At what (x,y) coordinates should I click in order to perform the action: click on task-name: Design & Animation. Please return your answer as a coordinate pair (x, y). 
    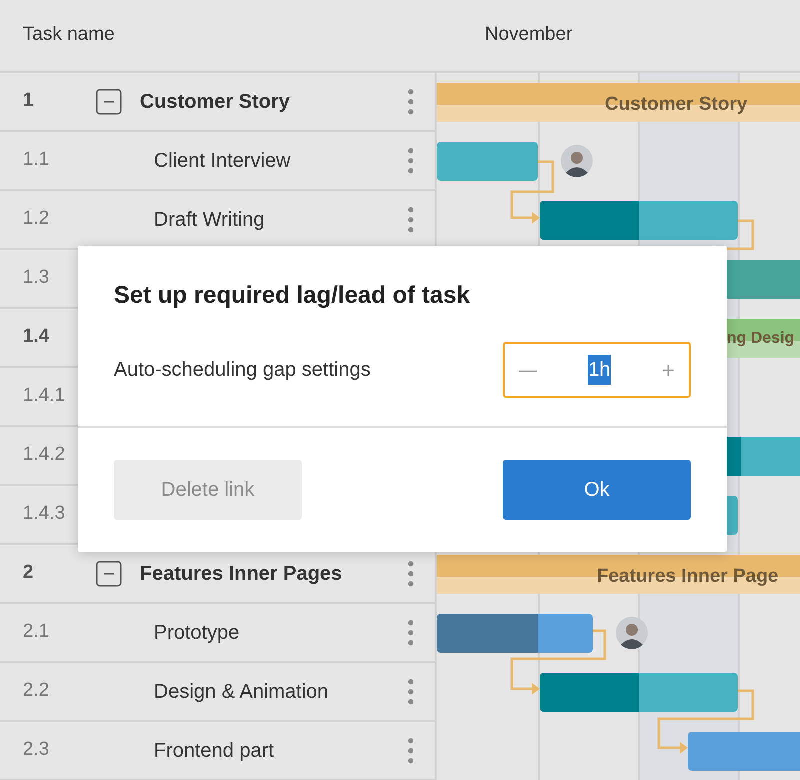
    Looking at the image, I should click on (241, 691).